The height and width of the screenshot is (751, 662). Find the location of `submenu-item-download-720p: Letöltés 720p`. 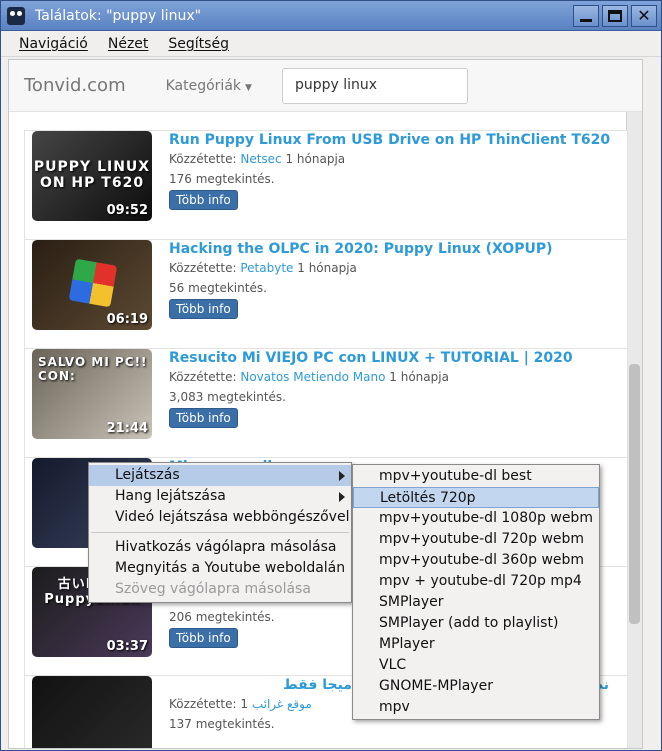

submenu-item-download-720p: Letöltés 720p is located at coordinates (476, 497).